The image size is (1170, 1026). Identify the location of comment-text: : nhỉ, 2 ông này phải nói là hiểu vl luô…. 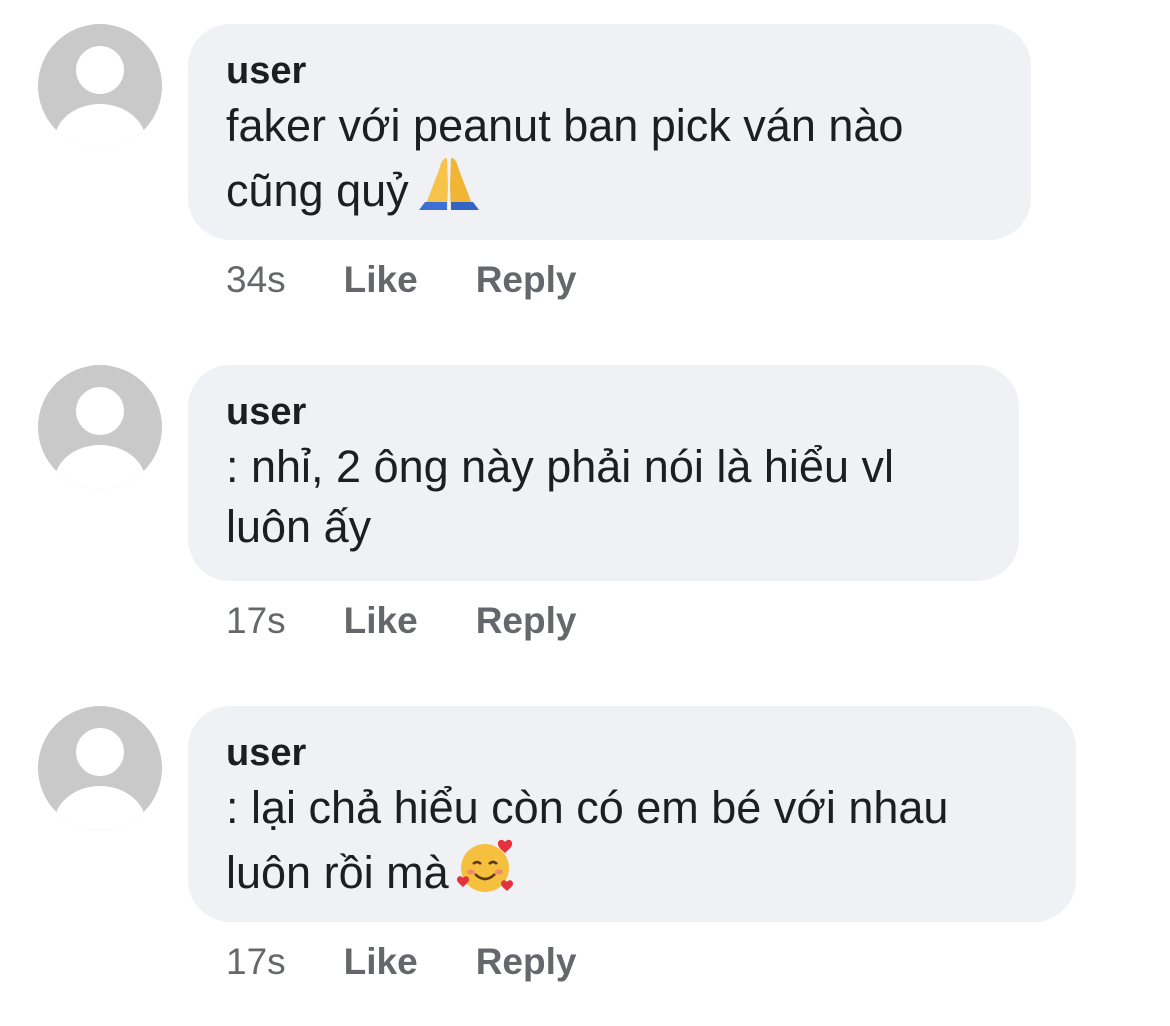
(560, 496).